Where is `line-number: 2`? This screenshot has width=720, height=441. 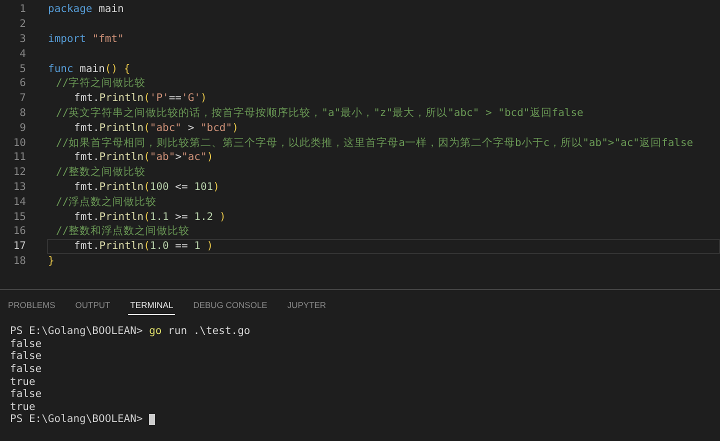
line-number: 2 is located at coordinates (22, 24).